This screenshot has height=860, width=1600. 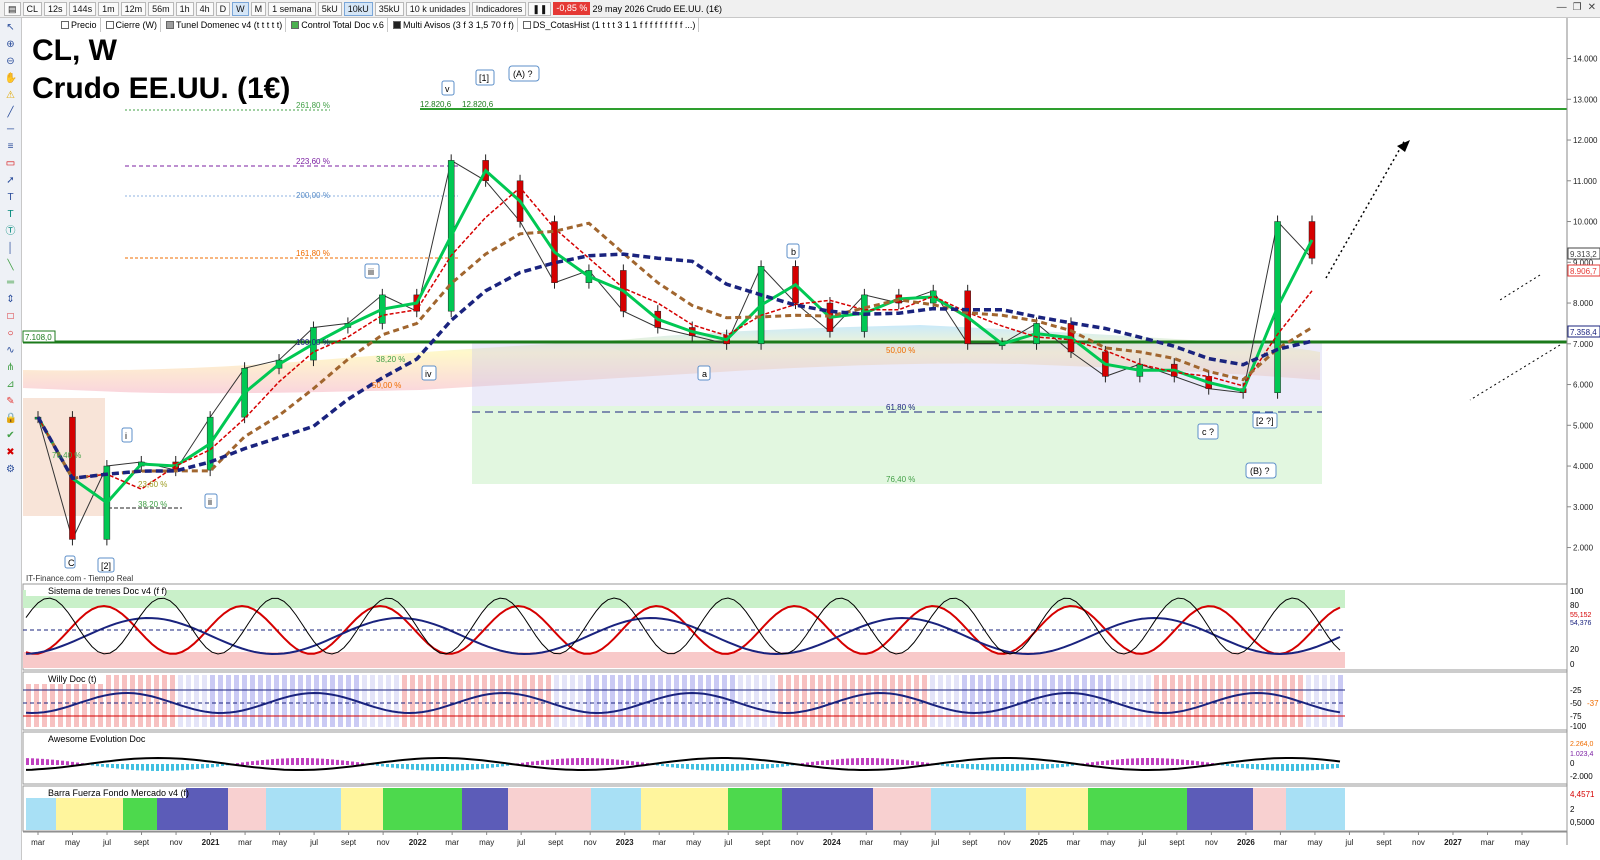 I want to click on units-10k: 10kU, so click(x=358, y=8).